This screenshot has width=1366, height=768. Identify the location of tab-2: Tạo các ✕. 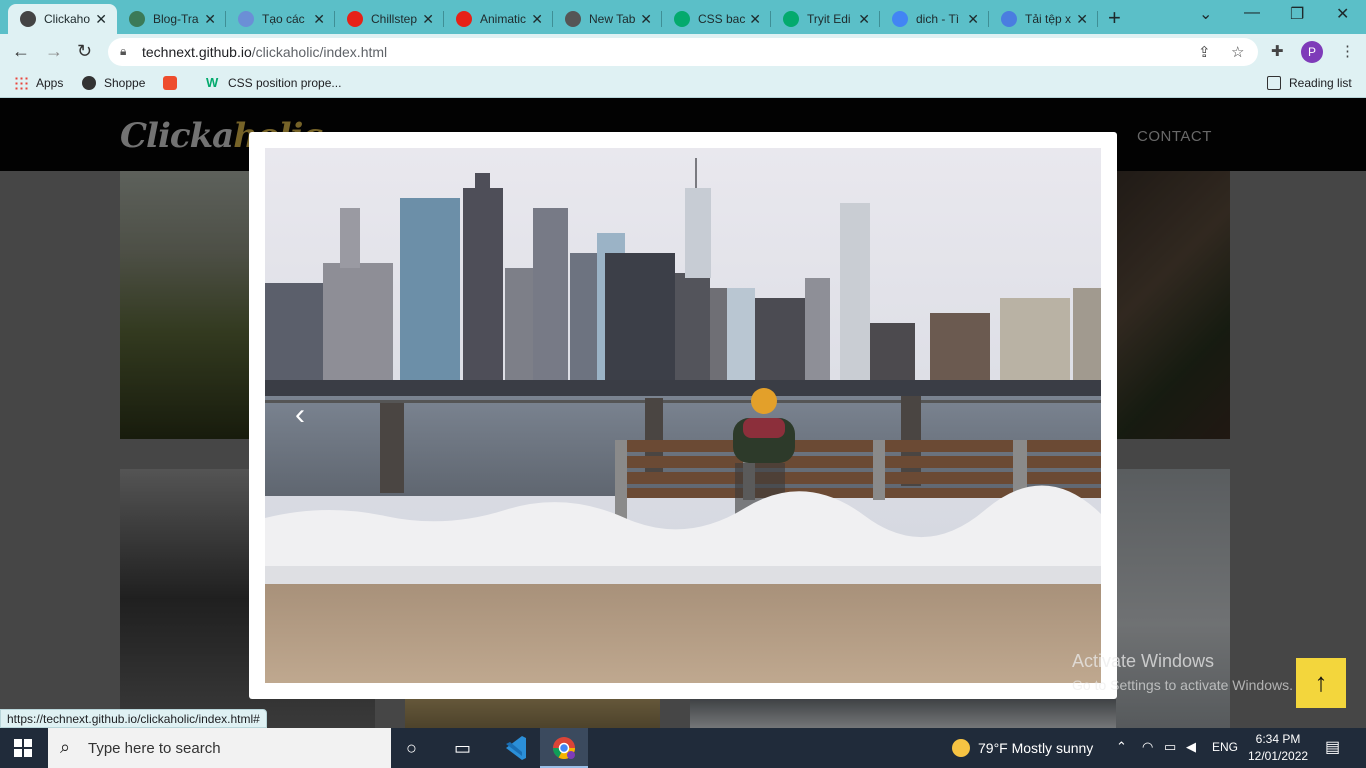
(280, 19).